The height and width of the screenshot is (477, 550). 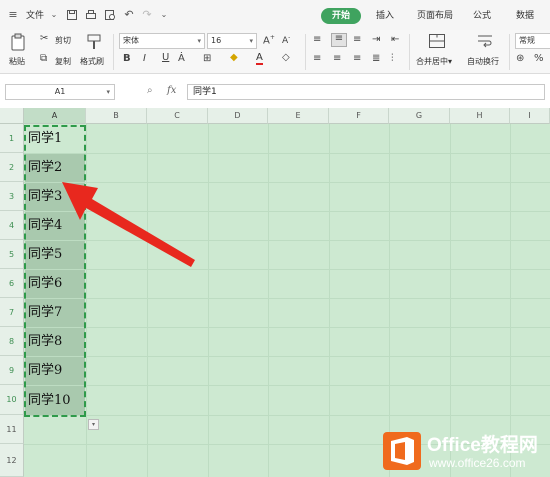 What do you see at coordinates (482, 445) in the screenshot?
I see `watermark-title: Office教程网` at bounding box center [482, 445].